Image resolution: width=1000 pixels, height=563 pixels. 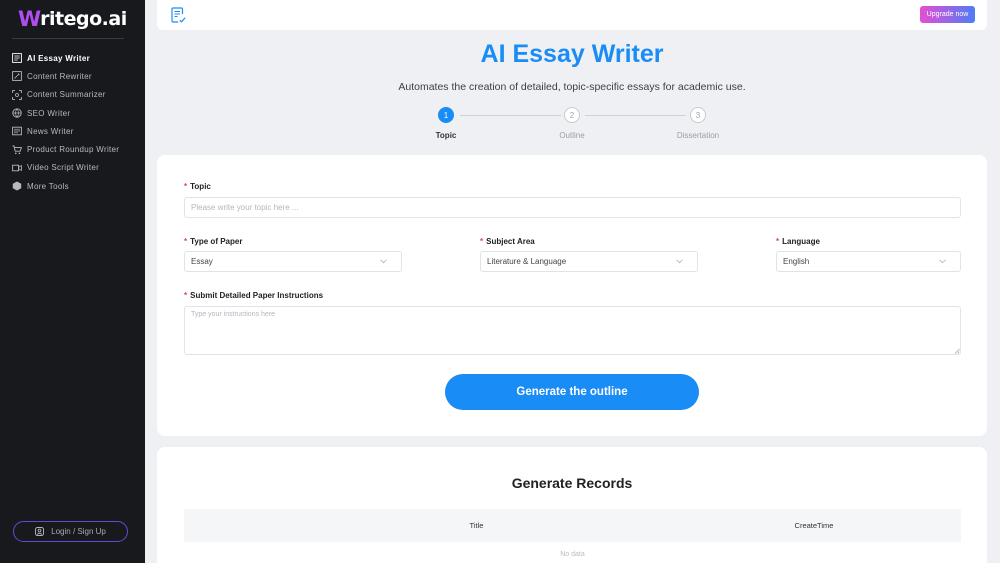 What do you see at coordinates (72, 186) in the screenshot?
I see `sidebar-item-more-tools: More Tools` at bounding box center [72, 186].